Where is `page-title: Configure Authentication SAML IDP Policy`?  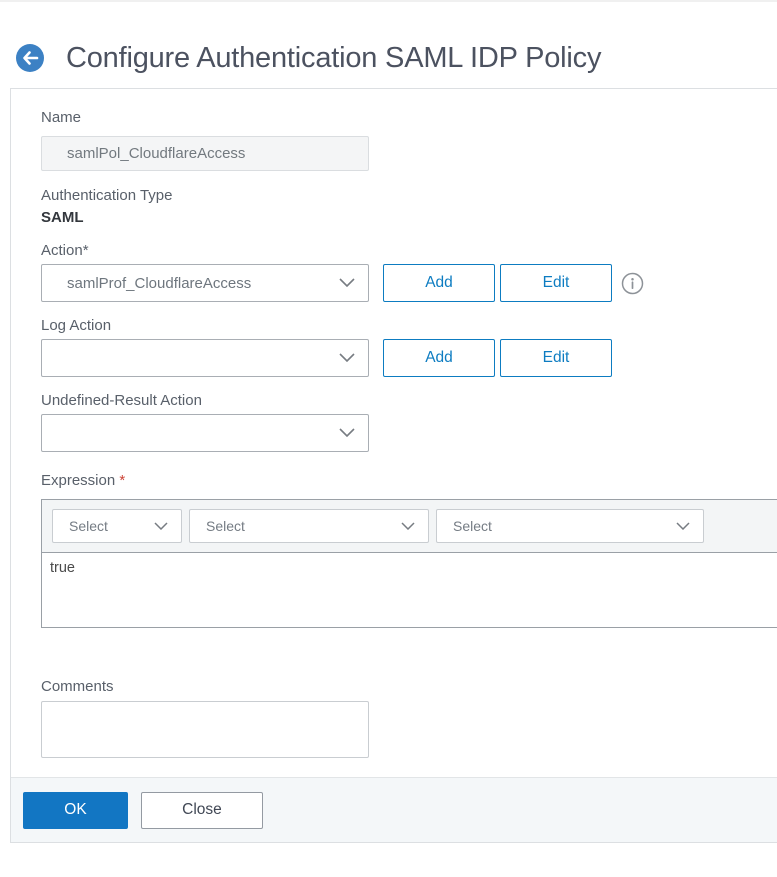
page-title: Configure Authentication SAML IDP Policy is located at coordinates (334, 57).